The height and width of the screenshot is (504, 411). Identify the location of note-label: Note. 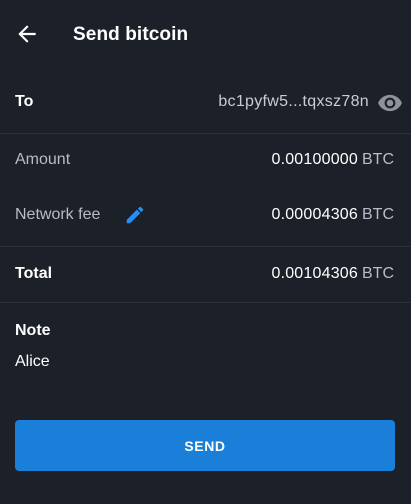
(33, 330).